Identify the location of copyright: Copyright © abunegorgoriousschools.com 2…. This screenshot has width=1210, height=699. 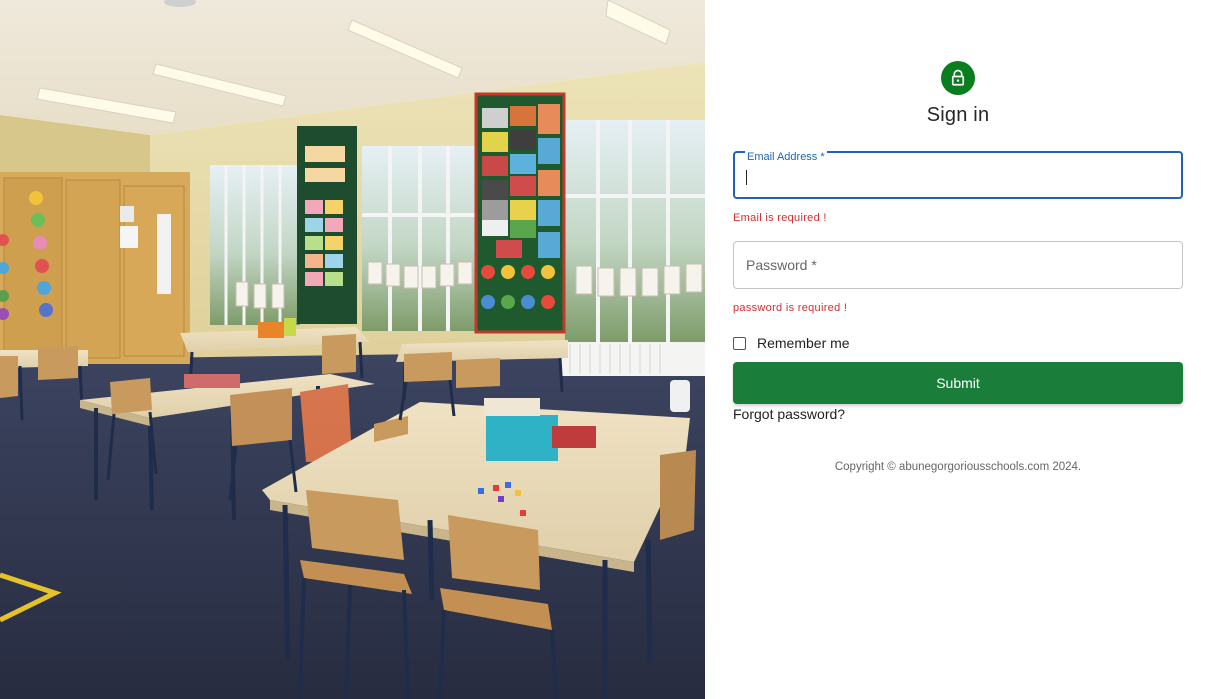
(958, 467).